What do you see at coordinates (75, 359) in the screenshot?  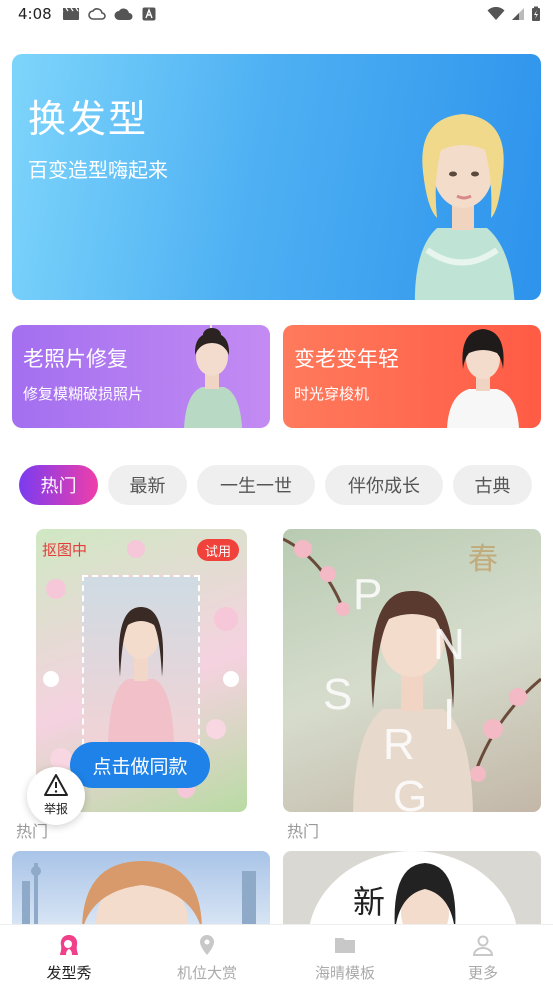 I see `old-photo-restore-title: 老照片修复` at bounding box center [75, 359].